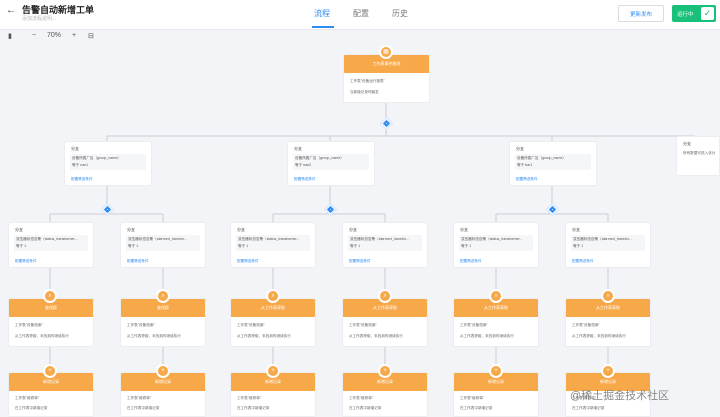 This screenshot has width=720, height=417. I want to click on branch-condition: 设备所属厂区（group_name） 等于 nan1, so click(108, 162).